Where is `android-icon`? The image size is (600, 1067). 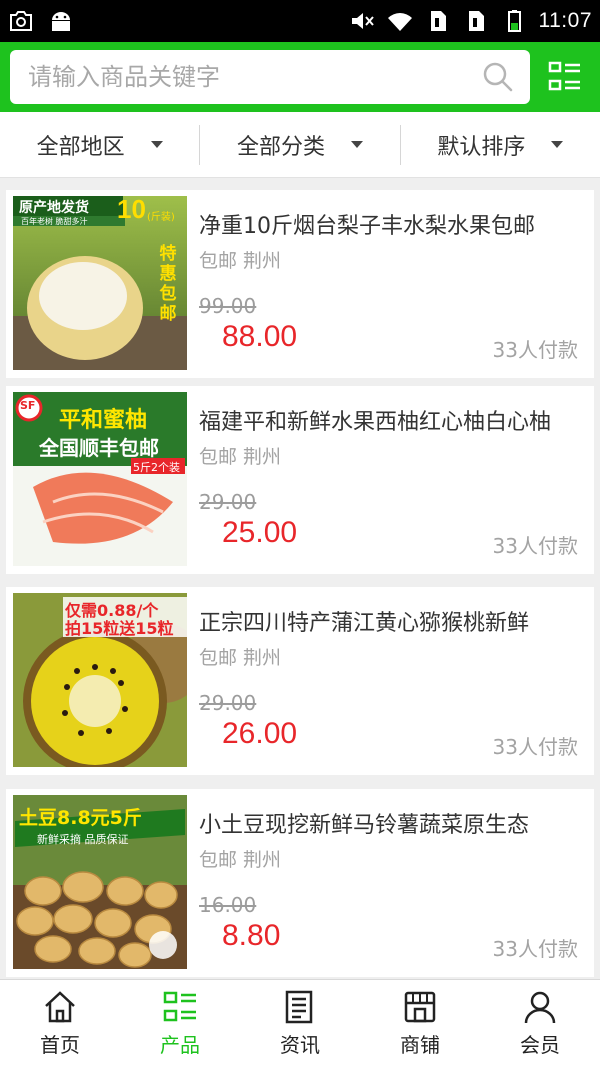 android-icon is located at coordinates (61, 21).